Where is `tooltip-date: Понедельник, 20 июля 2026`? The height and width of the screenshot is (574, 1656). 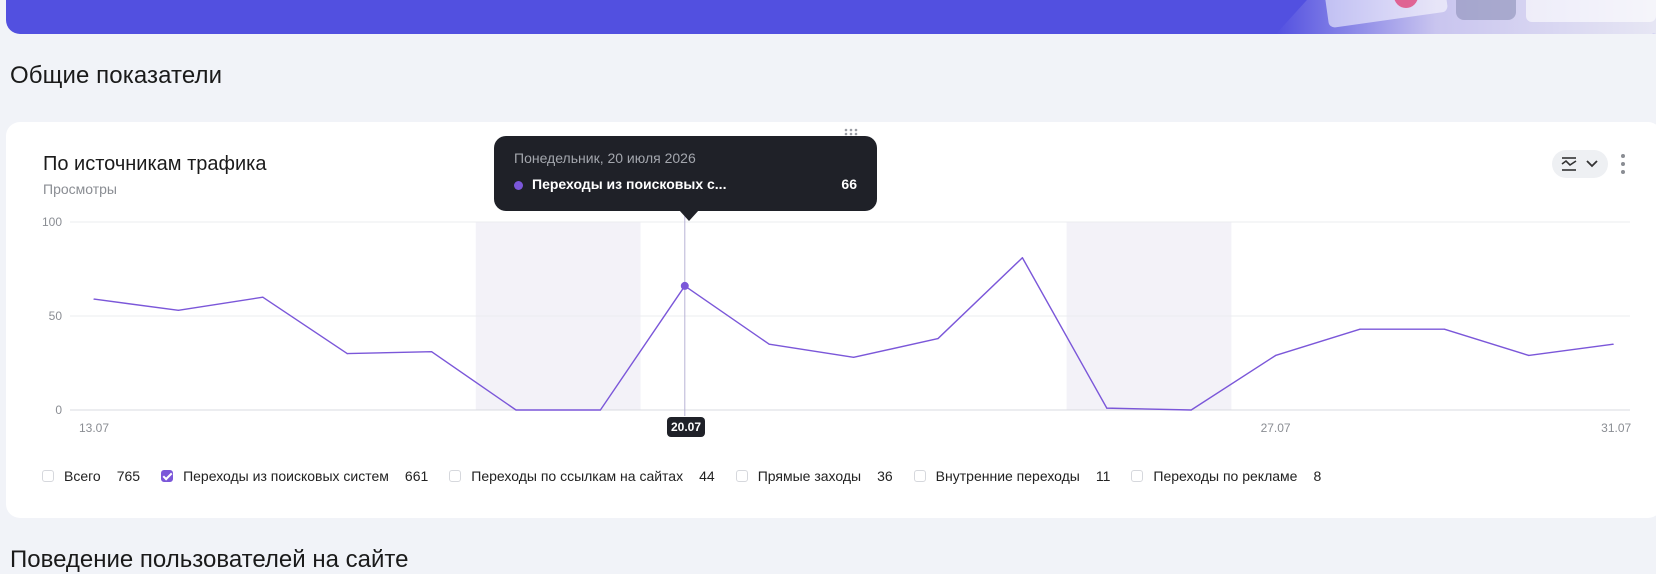
tooltip-date: Понедельник, 20 июля 2026 is located at coordinates (605, 158).